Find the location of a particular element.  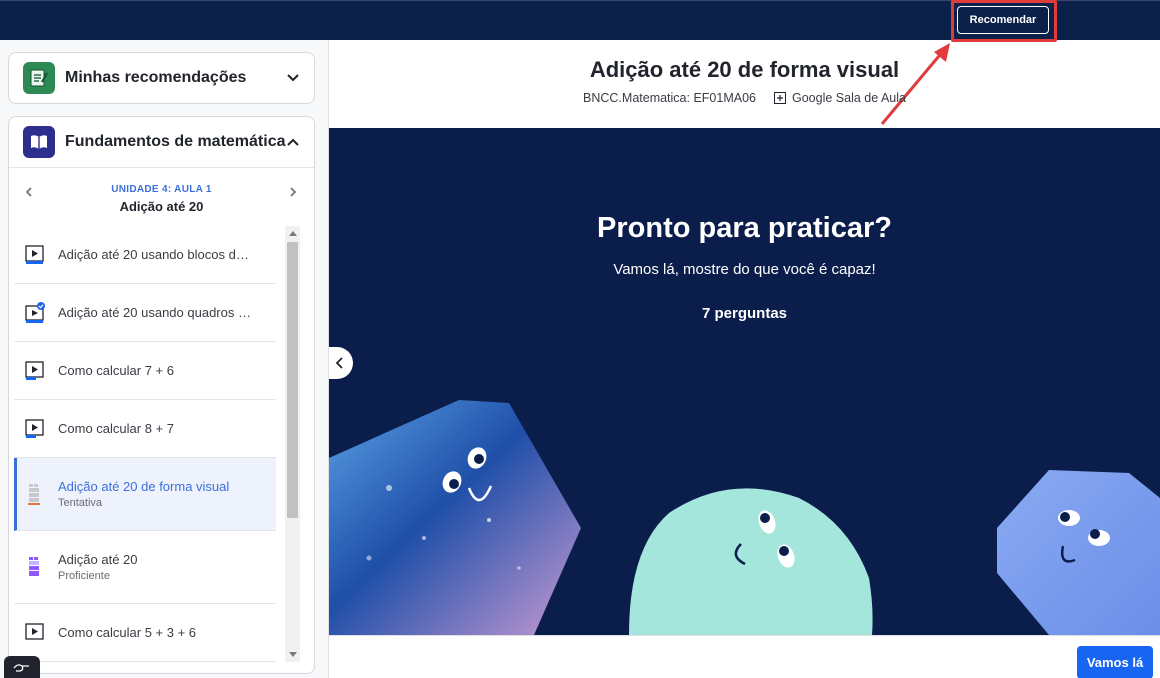

unit-title: Adição até 20 is located at coordinates (161, 206).